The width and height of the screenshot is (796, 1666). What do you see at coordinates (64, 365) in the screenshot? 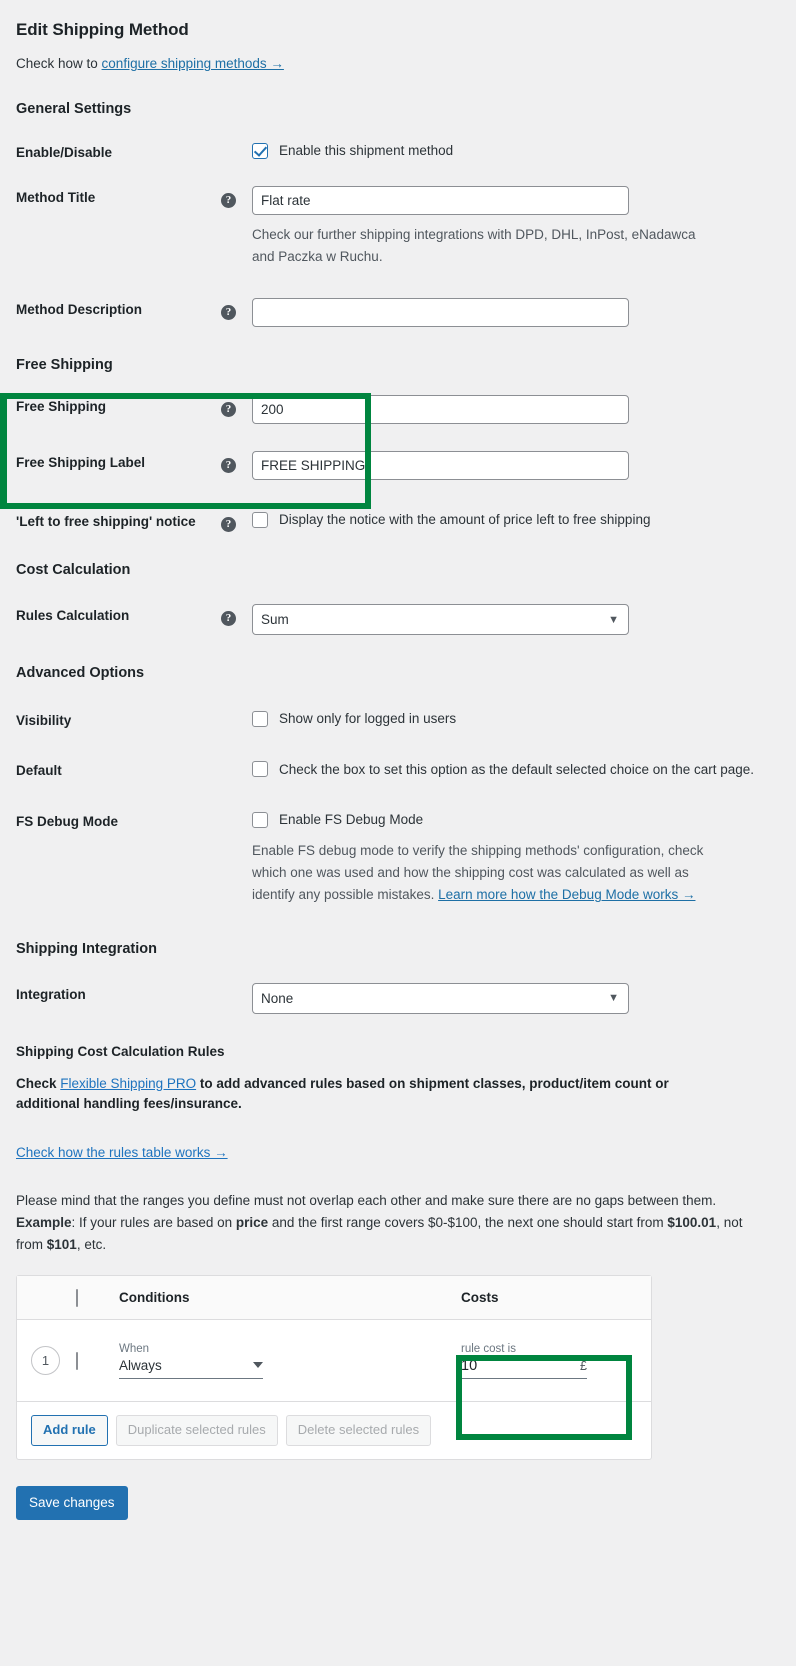
I see `section-free-shipping: Free Shipping` at bounding box center [64, 365].